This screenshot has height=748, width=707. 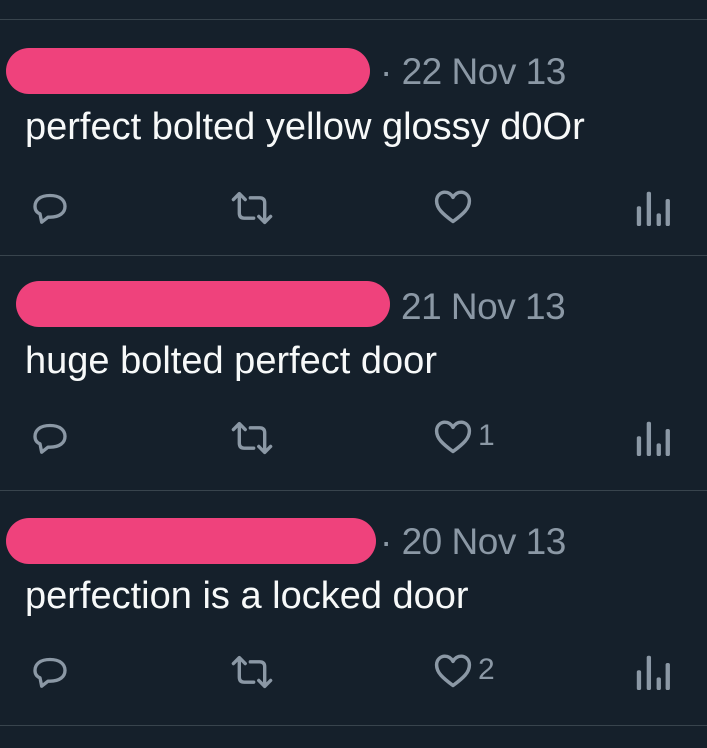 I want to click on tweet-date: · 20 Nov 13, so click(x=473, y=541).